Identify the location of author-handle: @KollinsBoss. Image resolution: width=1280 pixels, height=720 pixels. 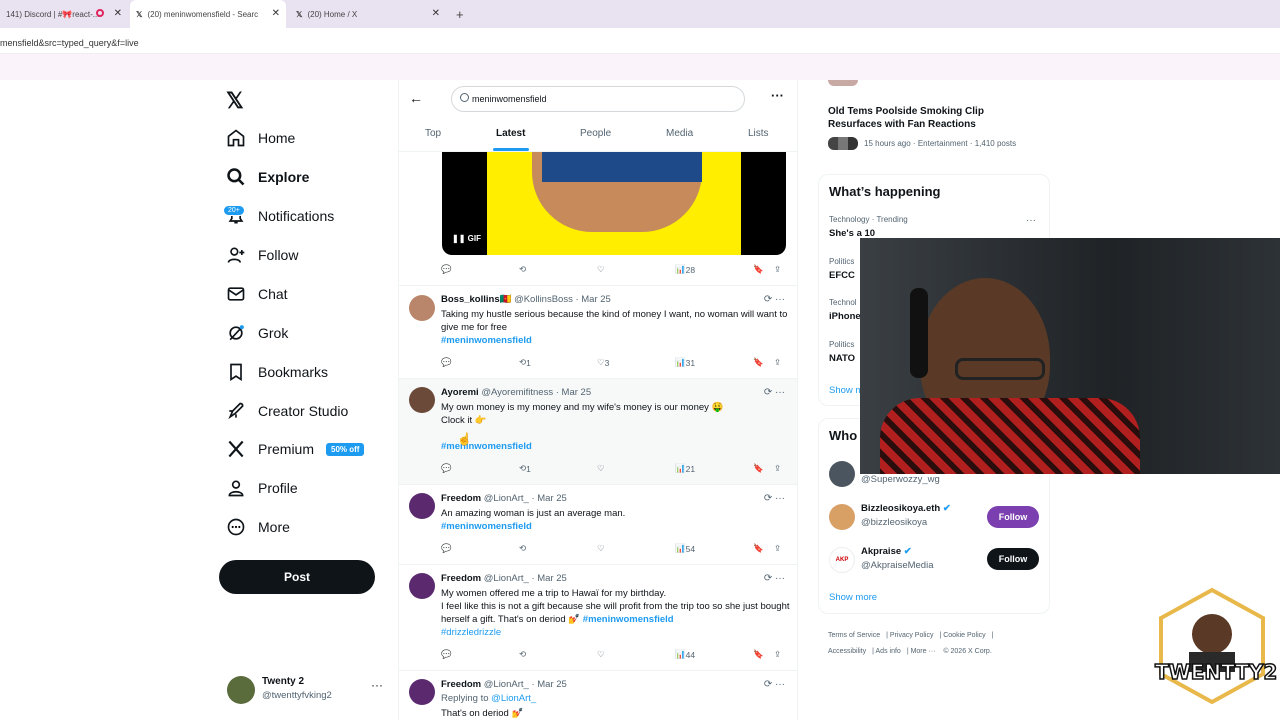
(543, 299).